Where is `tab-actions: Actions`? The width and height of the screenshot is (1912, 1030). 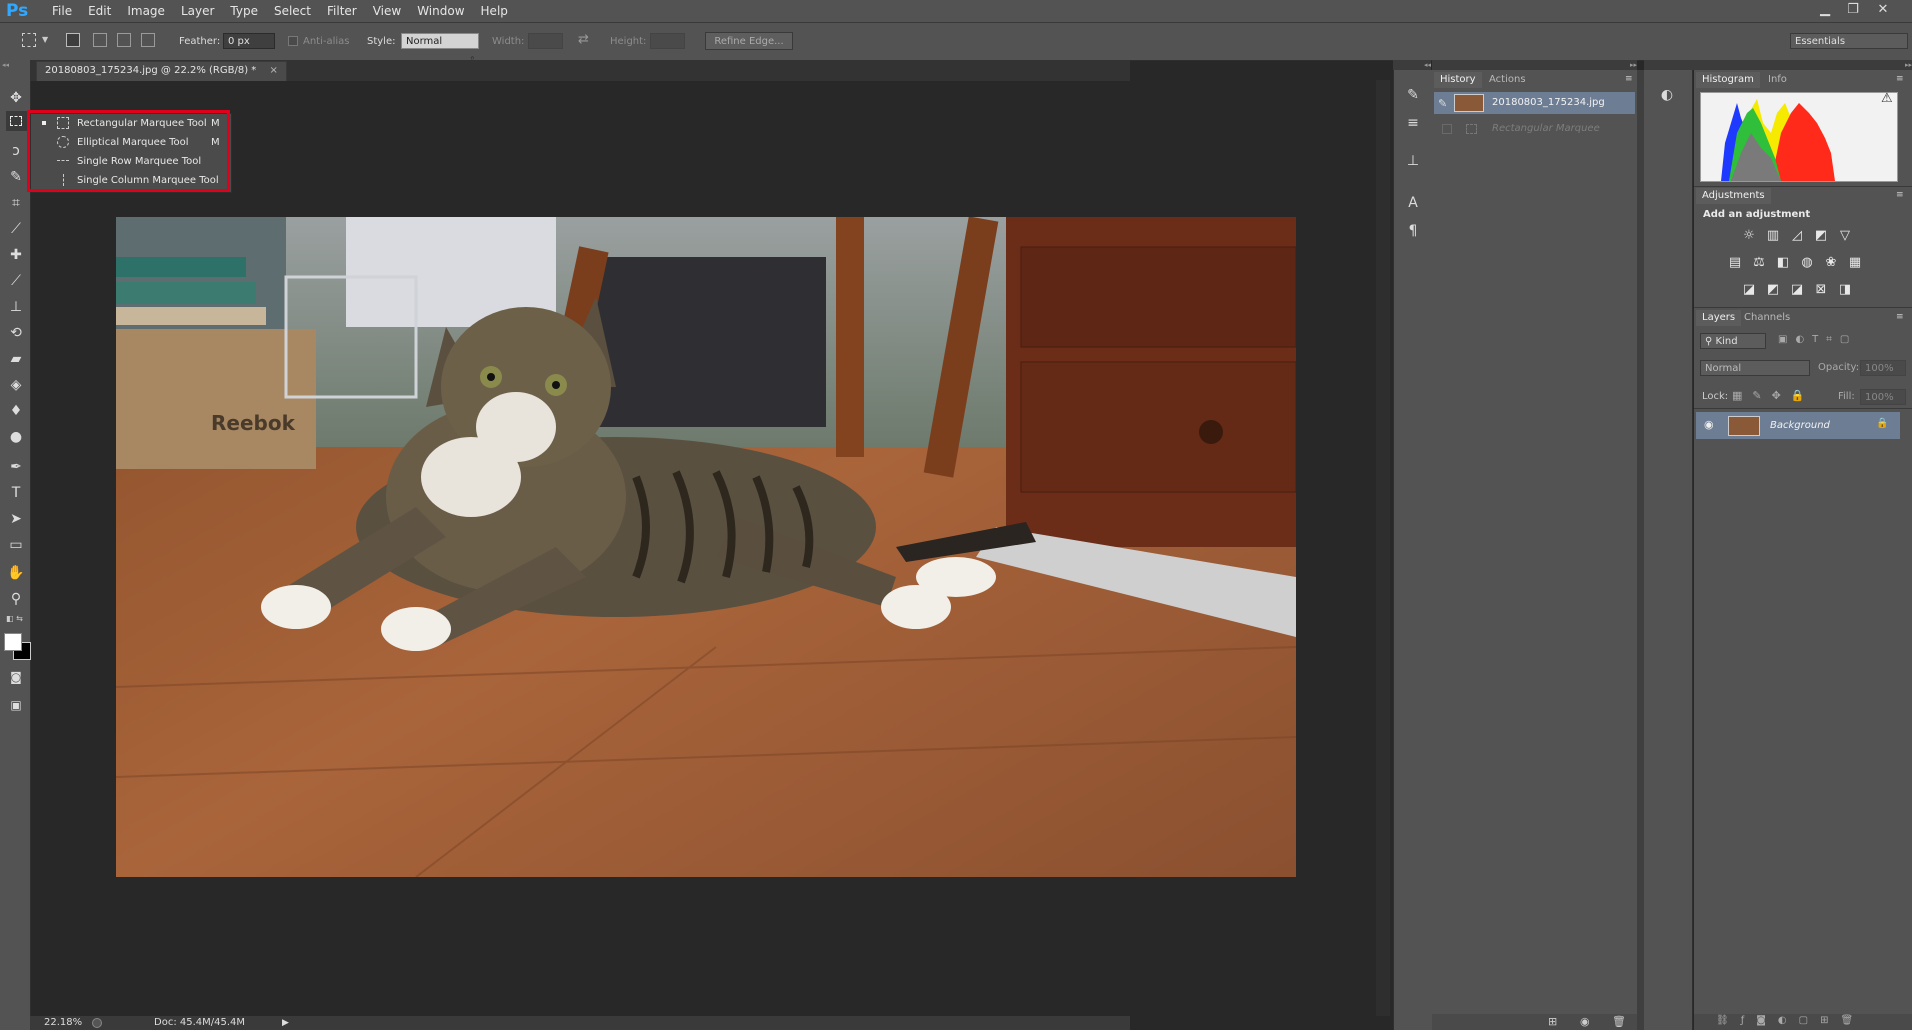
tab-actions: Actions is located at coordinates (1507, 80).